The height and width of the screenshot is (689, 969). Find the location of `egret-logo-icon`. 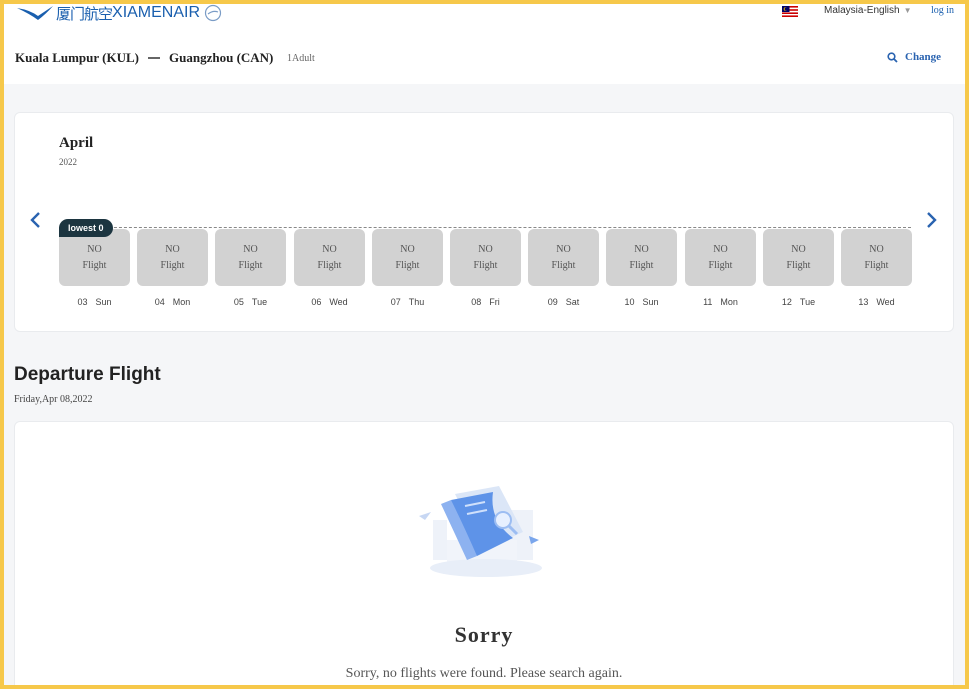

egret-logo-icon is located at coordinates (35, 13).